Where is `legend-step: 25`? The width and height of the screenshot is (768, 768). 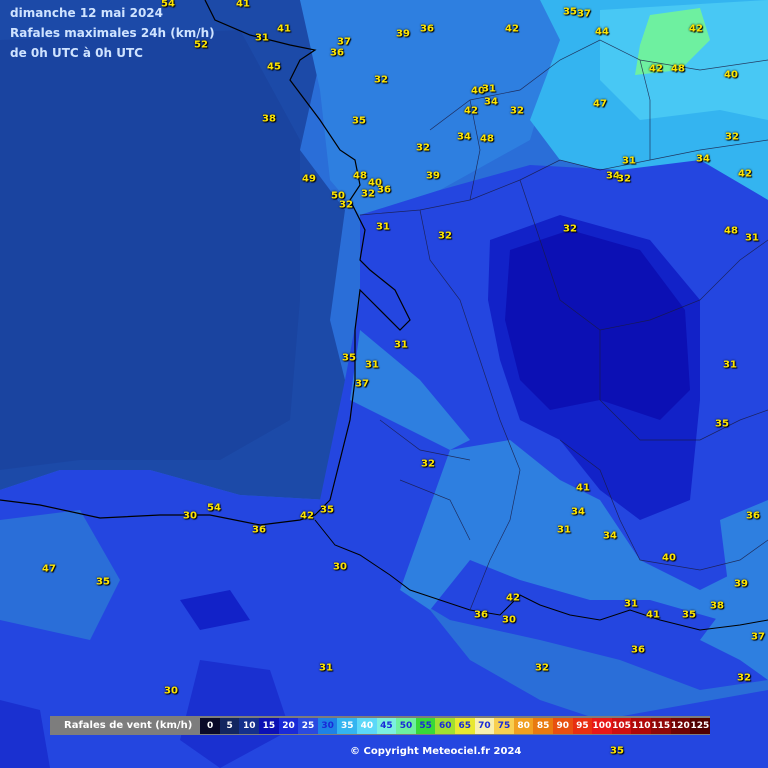
legend-step: 25 is located at coordinates (308, 725).